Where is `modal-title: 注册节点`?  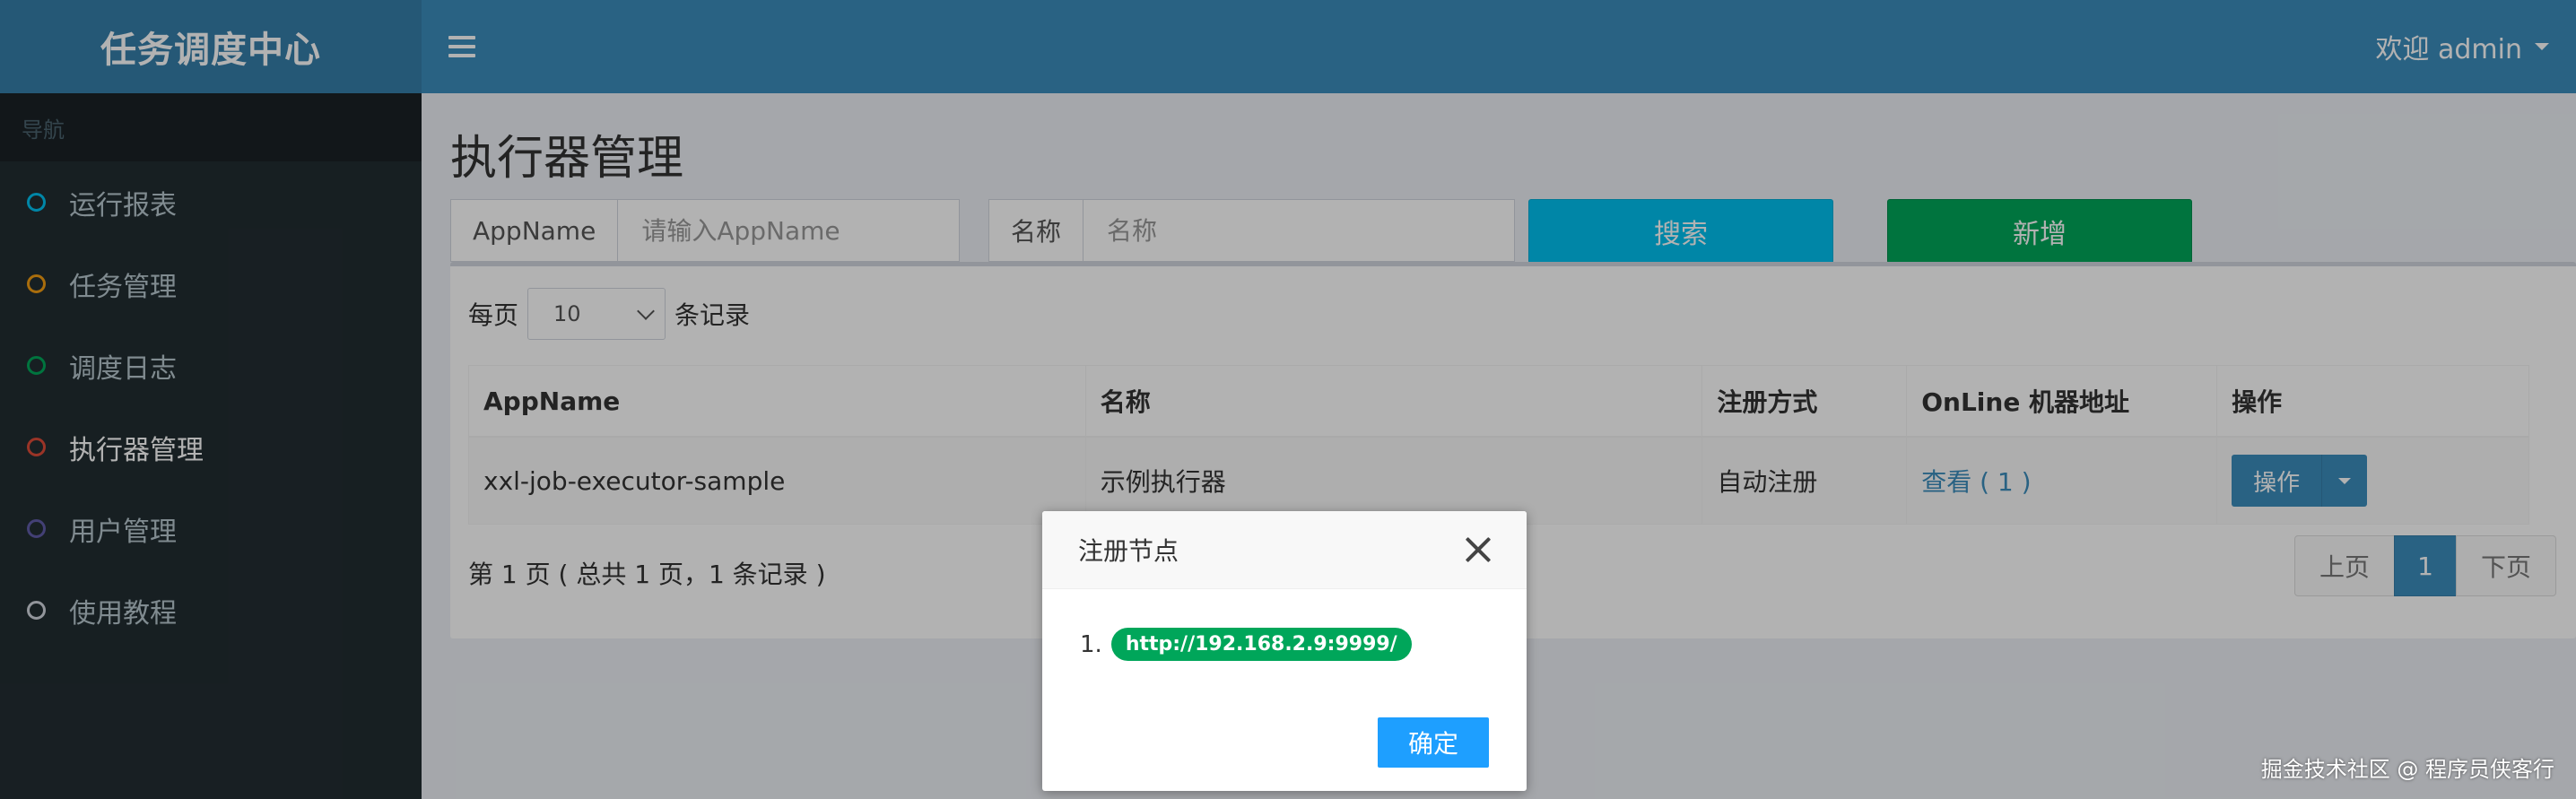
modal-title: 注册节点 is located at coordinates (1128, 551).